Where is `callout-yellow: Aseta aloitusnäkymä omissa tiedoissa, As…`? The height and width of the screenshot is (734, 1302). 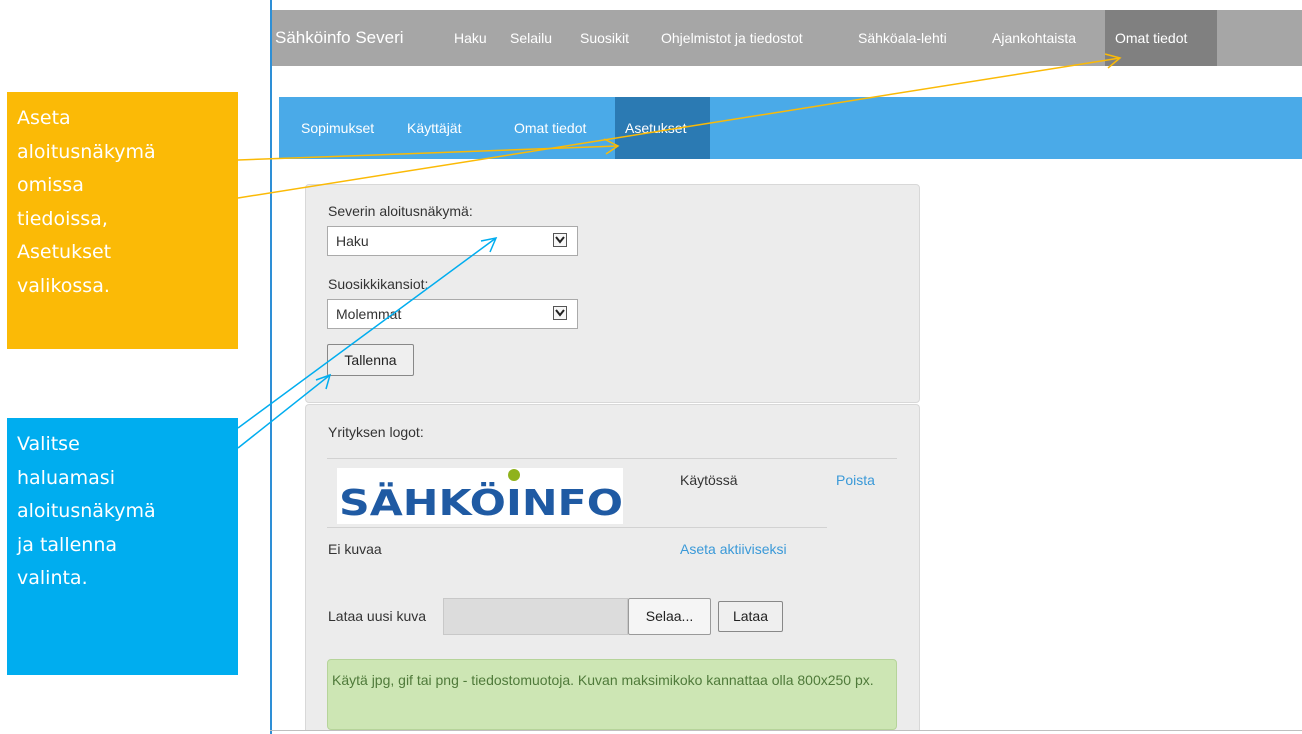
callout-yellow: Aseta aloitusnäkymä omissa tiedoissa, As… is located at coordinates (122, 220).